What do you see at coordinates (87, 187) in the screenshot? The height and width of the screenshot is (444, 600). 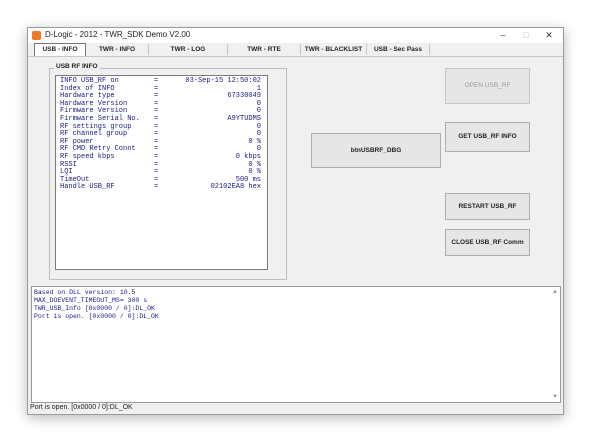 I see `info-label: Handle USB_RF` at bounding box center [87, 187].